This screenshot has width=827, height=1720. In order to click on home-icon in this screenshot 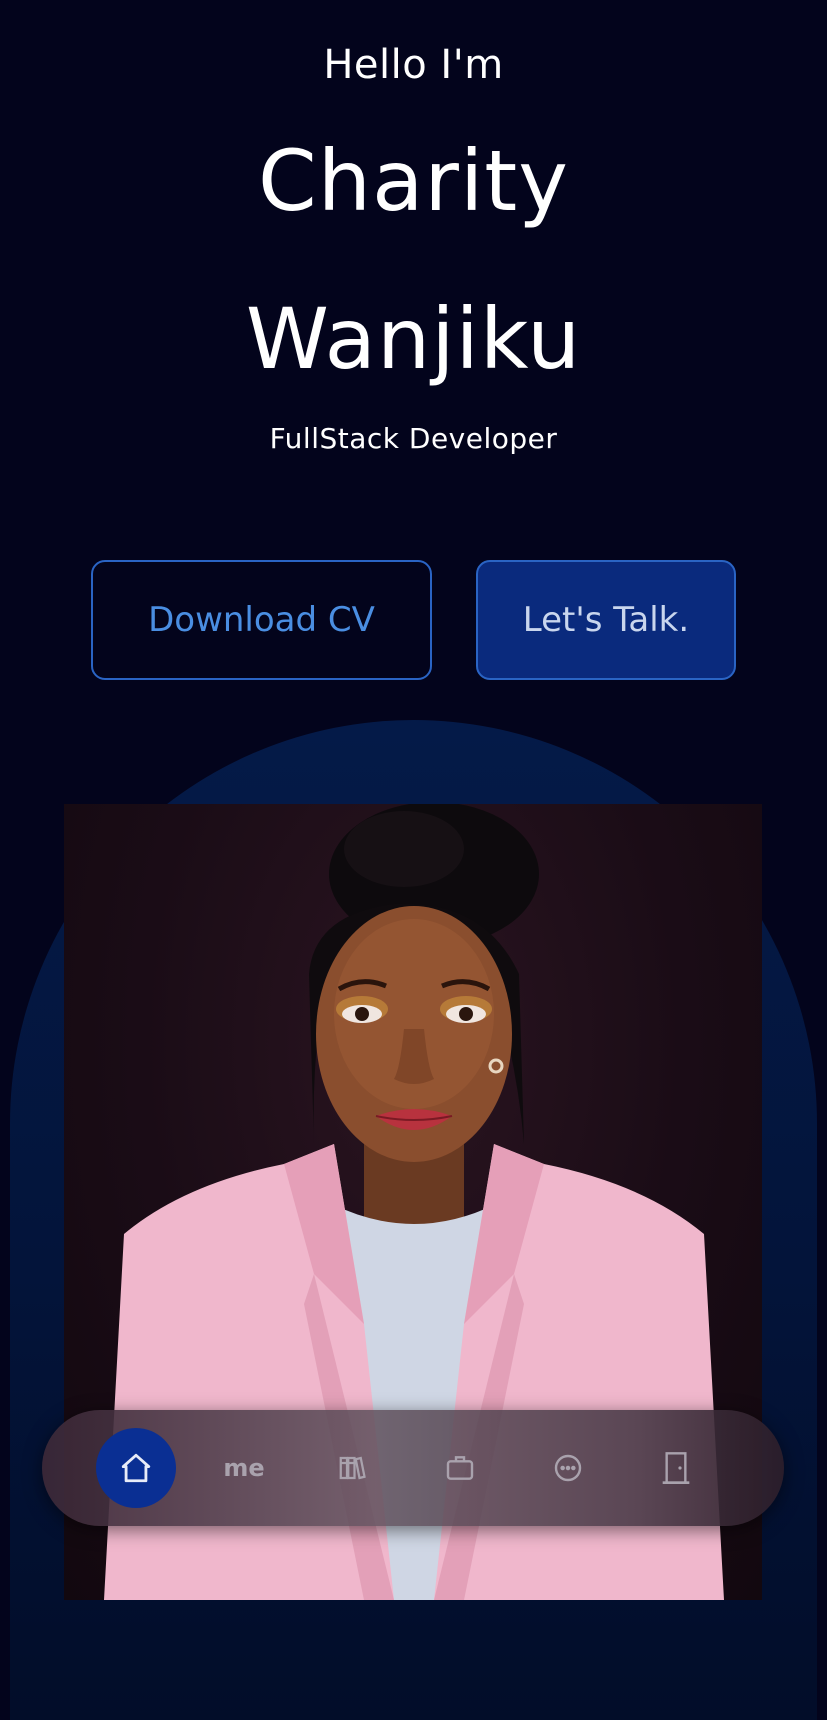, I will do `click(136, 1468)`.